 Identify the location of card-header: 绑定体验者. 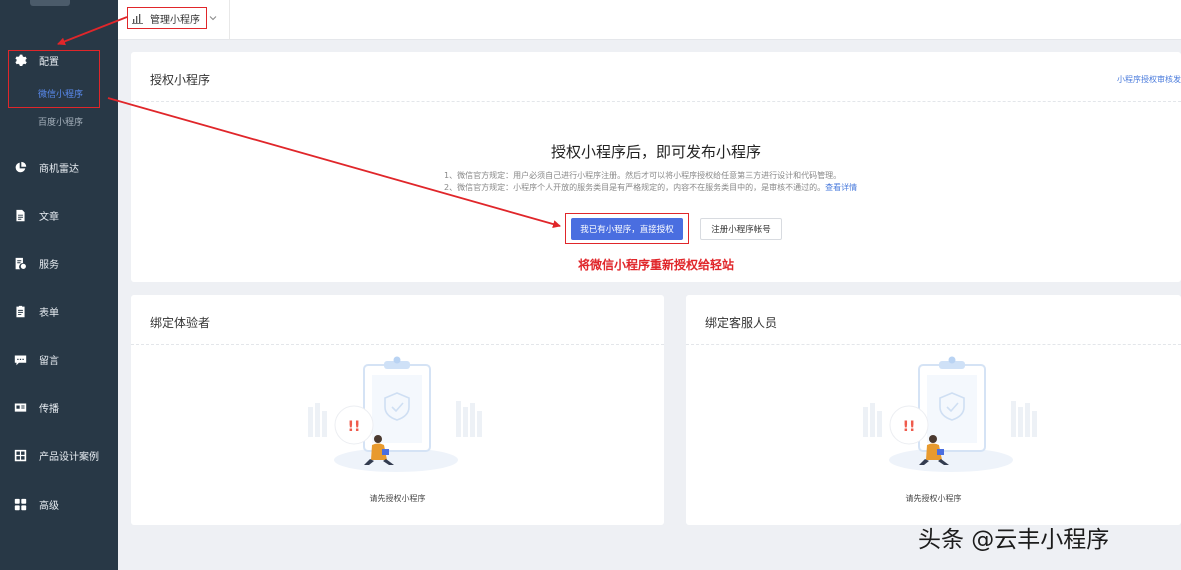
(397, 320).